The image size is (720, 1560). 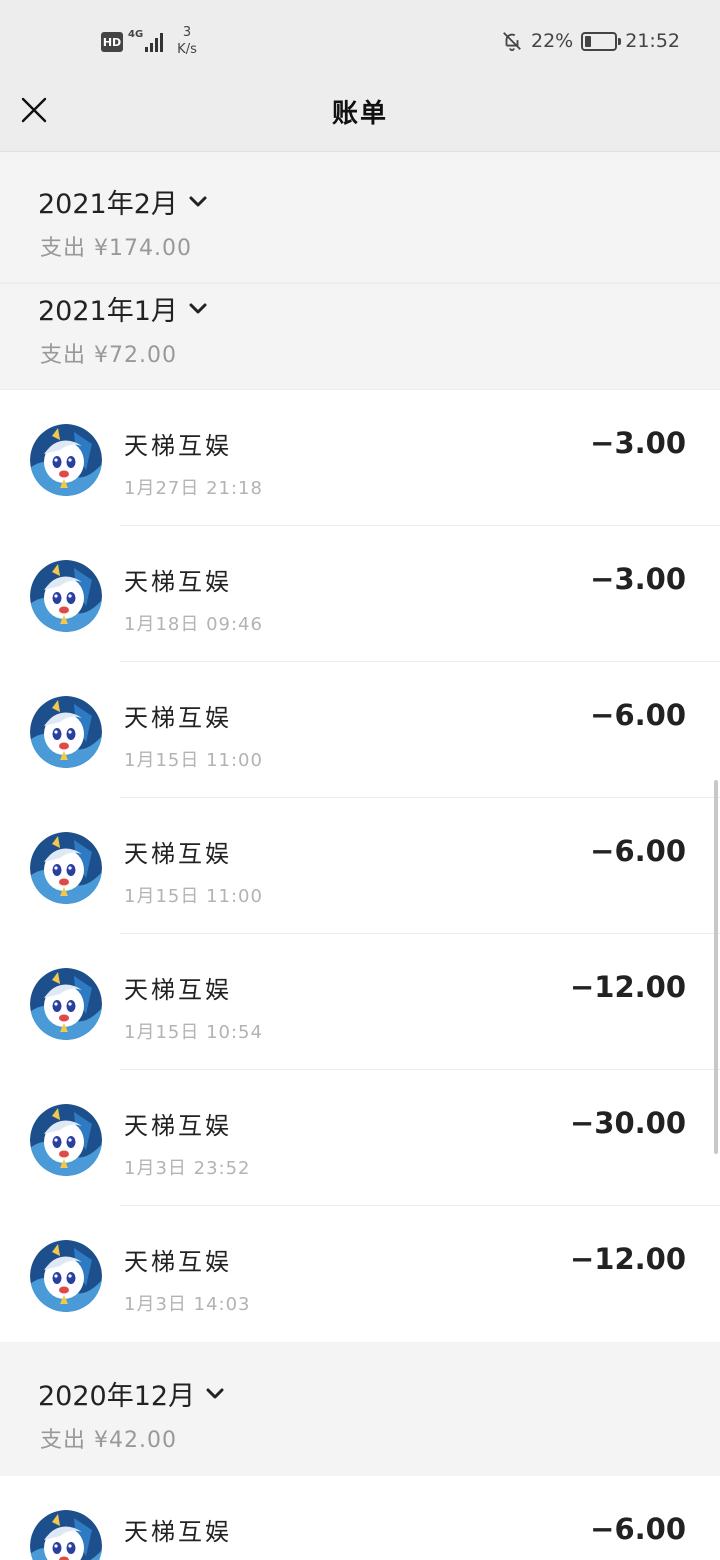 What do you see at coordinates (652, 41) in the screenshot?
I see `clock: 21:52` at bounding box center [652, 41].